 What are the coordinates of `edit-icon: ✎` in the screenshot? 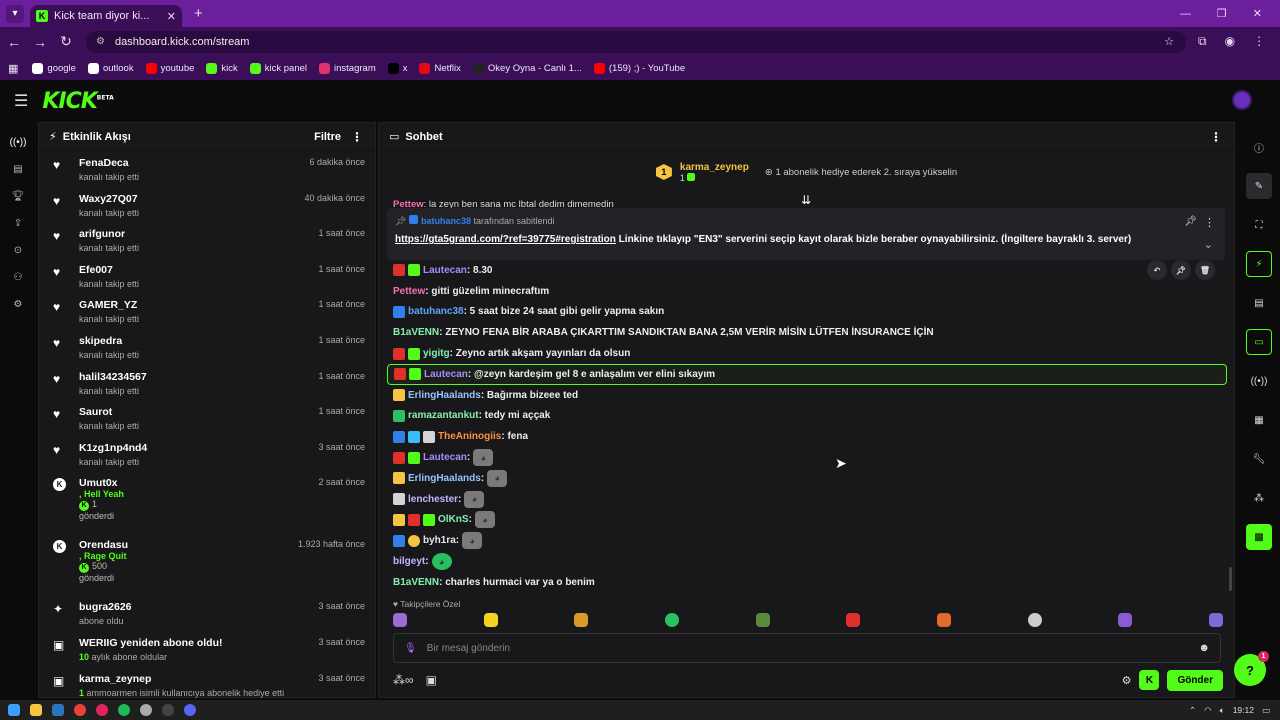 It's located at (1259, 186).